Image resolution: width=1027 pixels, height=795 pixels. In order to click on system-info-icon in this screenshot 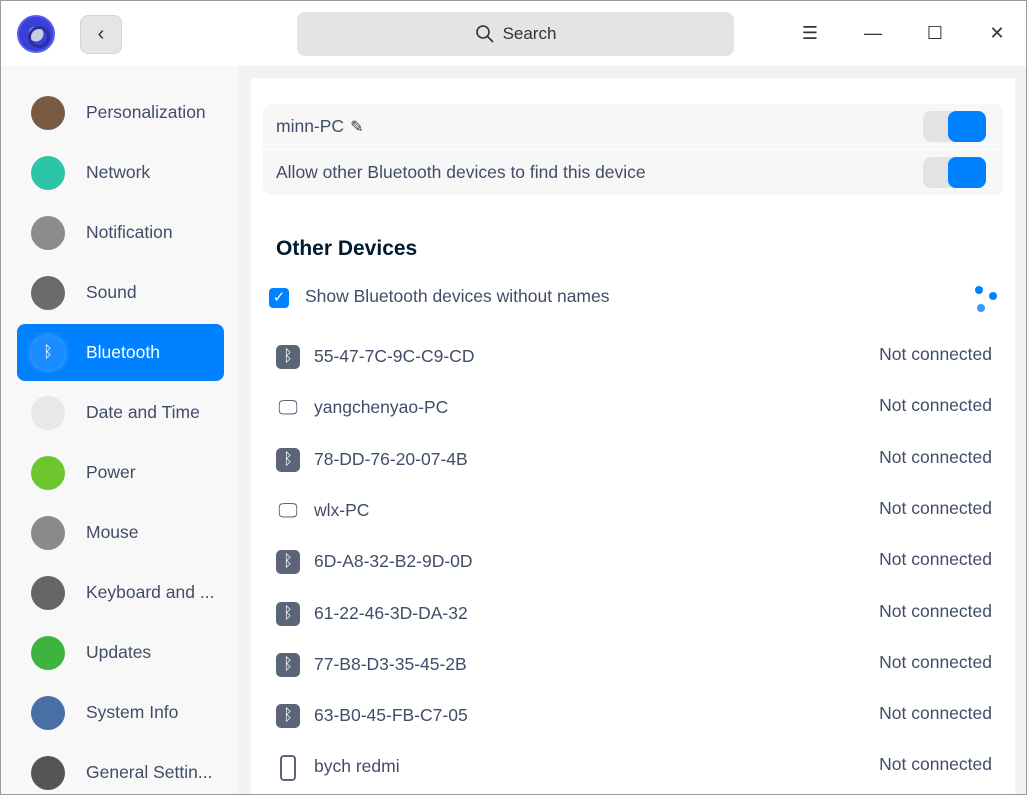, I will do `click(48, 712)`.